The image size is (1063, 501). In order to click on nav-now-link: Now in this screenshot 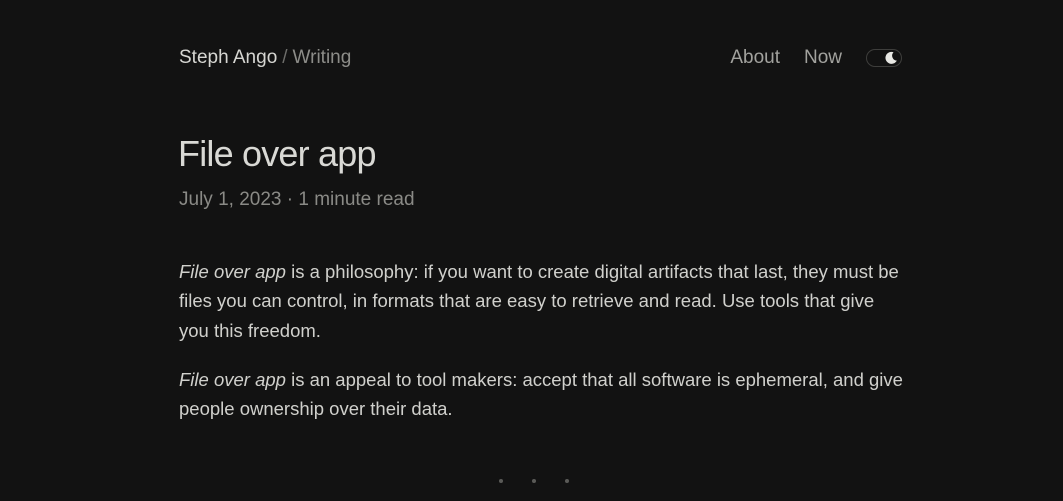, I will do `click(823, 58)`.